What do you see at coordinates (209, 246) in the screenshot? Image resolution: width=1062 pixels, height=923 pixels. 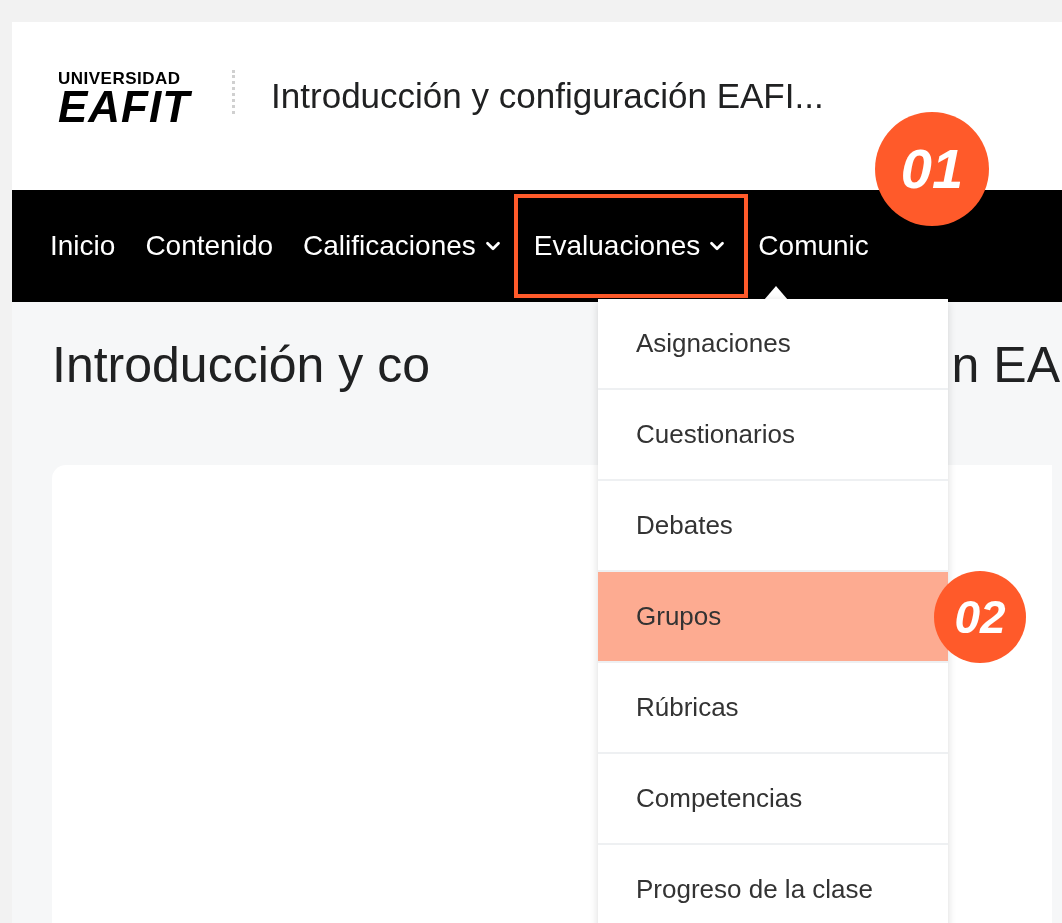 I see `nav-item: Contenido` at bounding box center [209, 246].